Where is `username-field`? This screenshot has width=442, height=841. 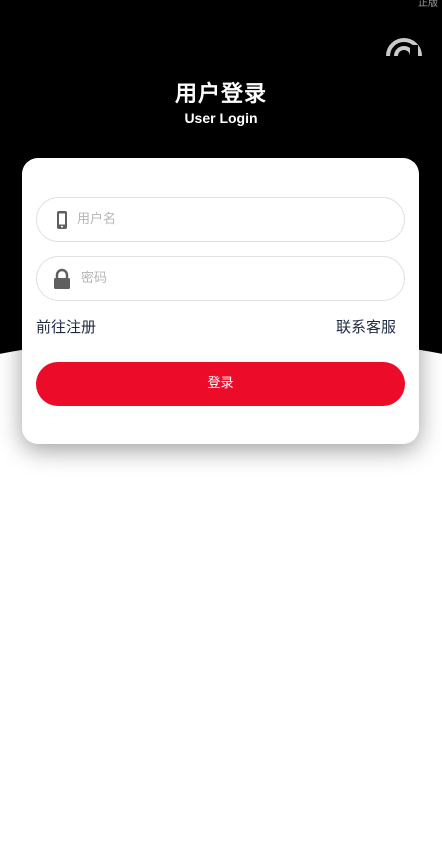
username-field is located at coordinates (220, 219).